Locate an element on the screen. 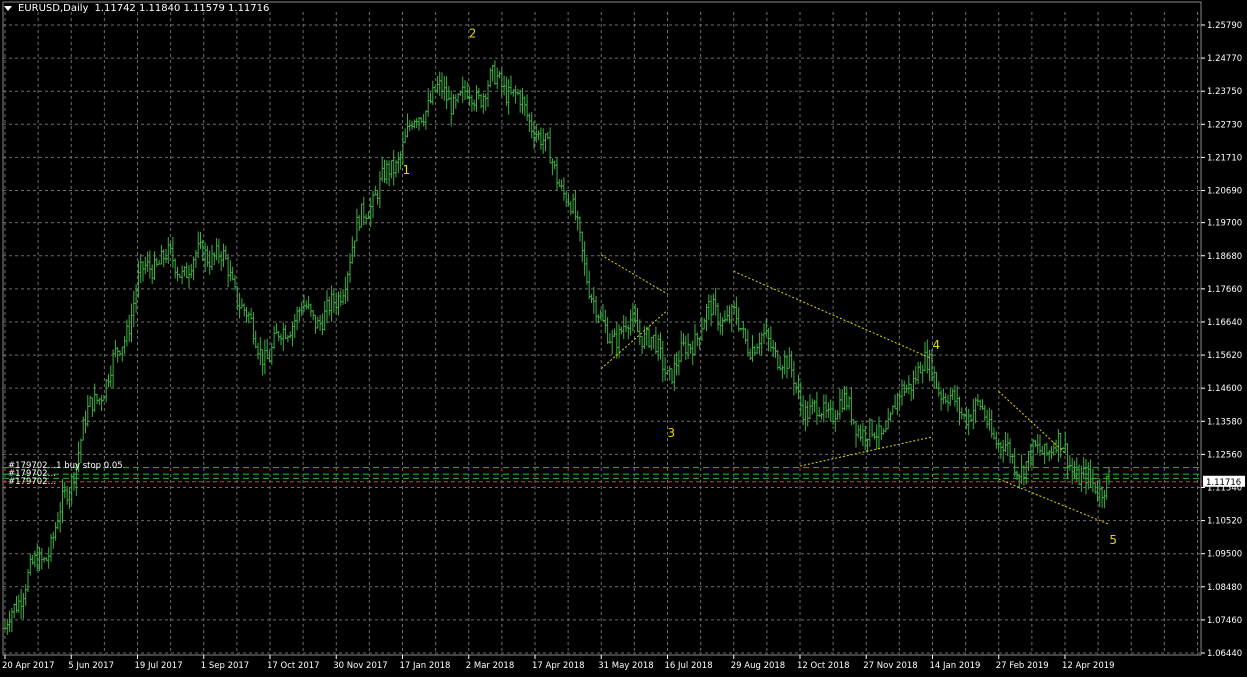  x-tick-label: 20 Apr 2017 is located at coordinates (28, 666).